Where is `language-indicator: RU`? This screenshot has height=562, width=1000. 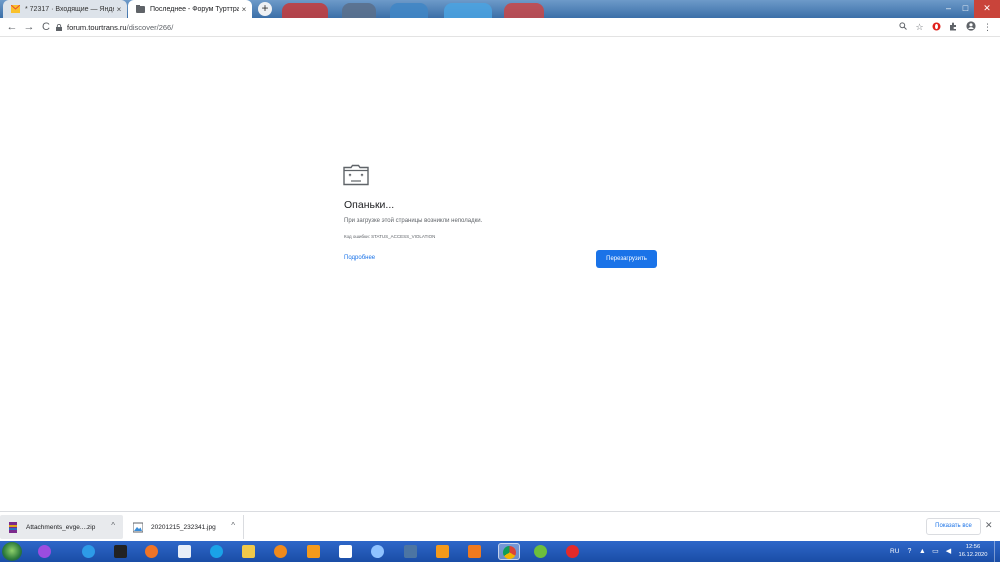
language-indicator: RU is located at coordinates (894, 551).